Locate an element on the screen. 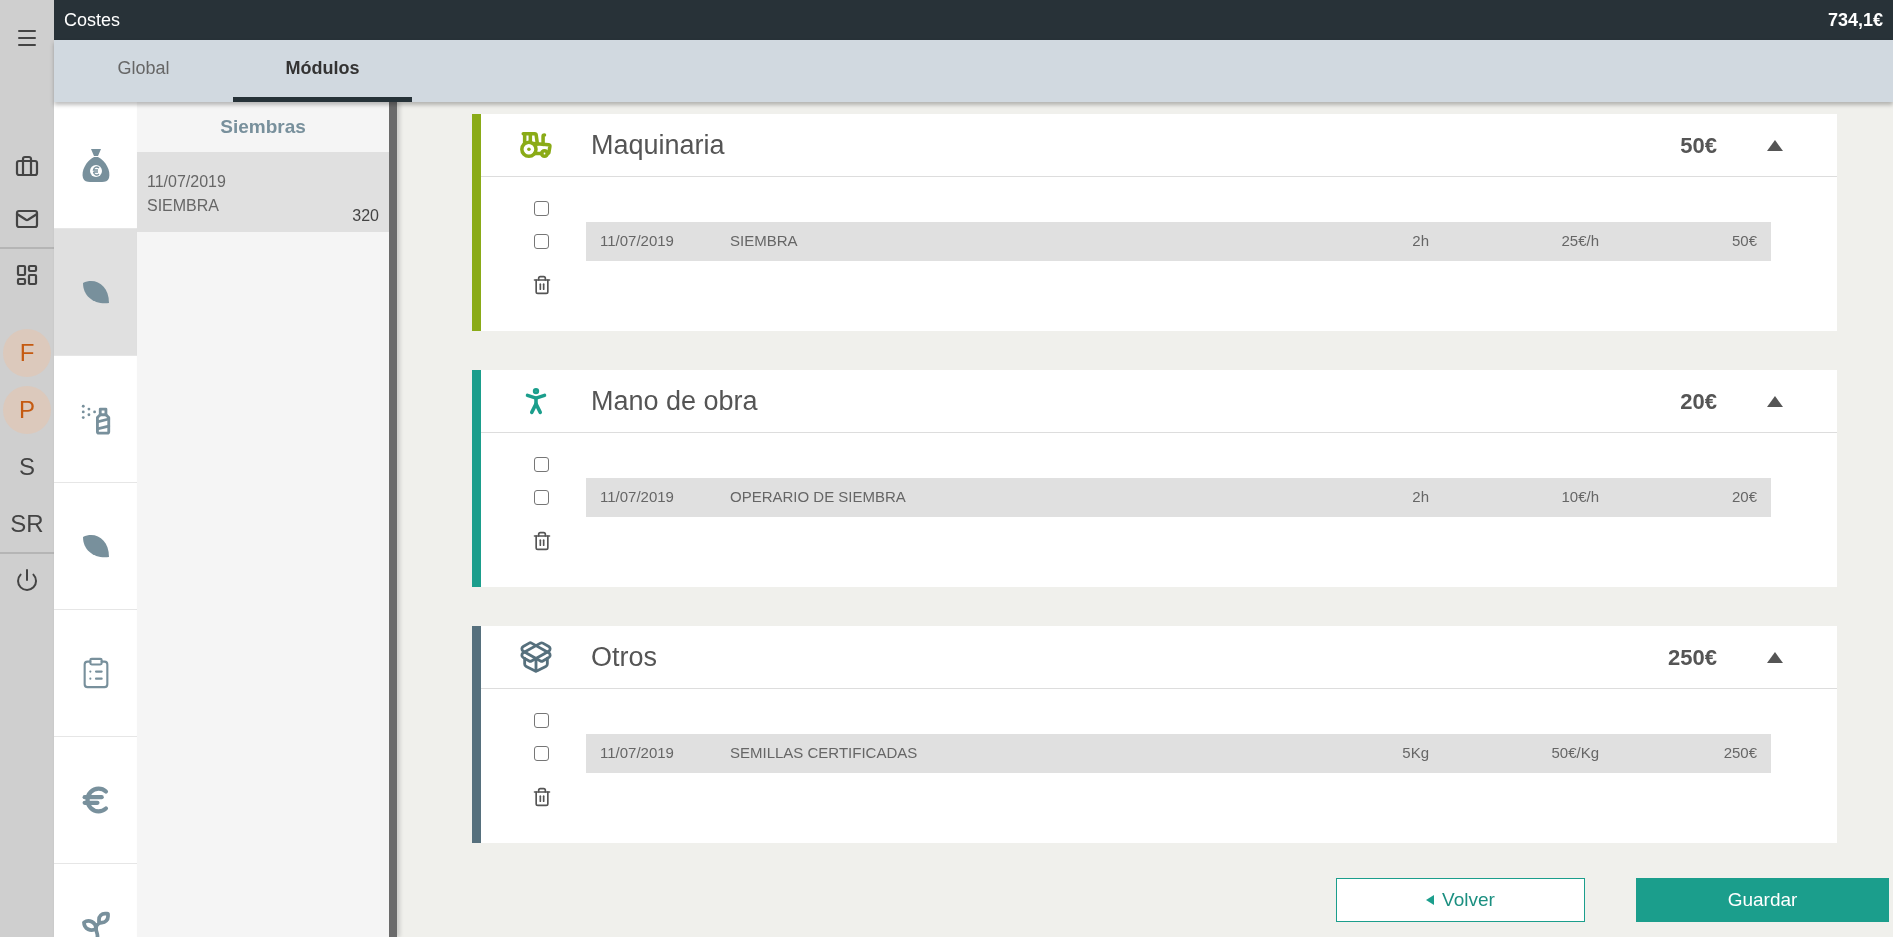  card-total: 20€ is located at coordinates (1698, 401).